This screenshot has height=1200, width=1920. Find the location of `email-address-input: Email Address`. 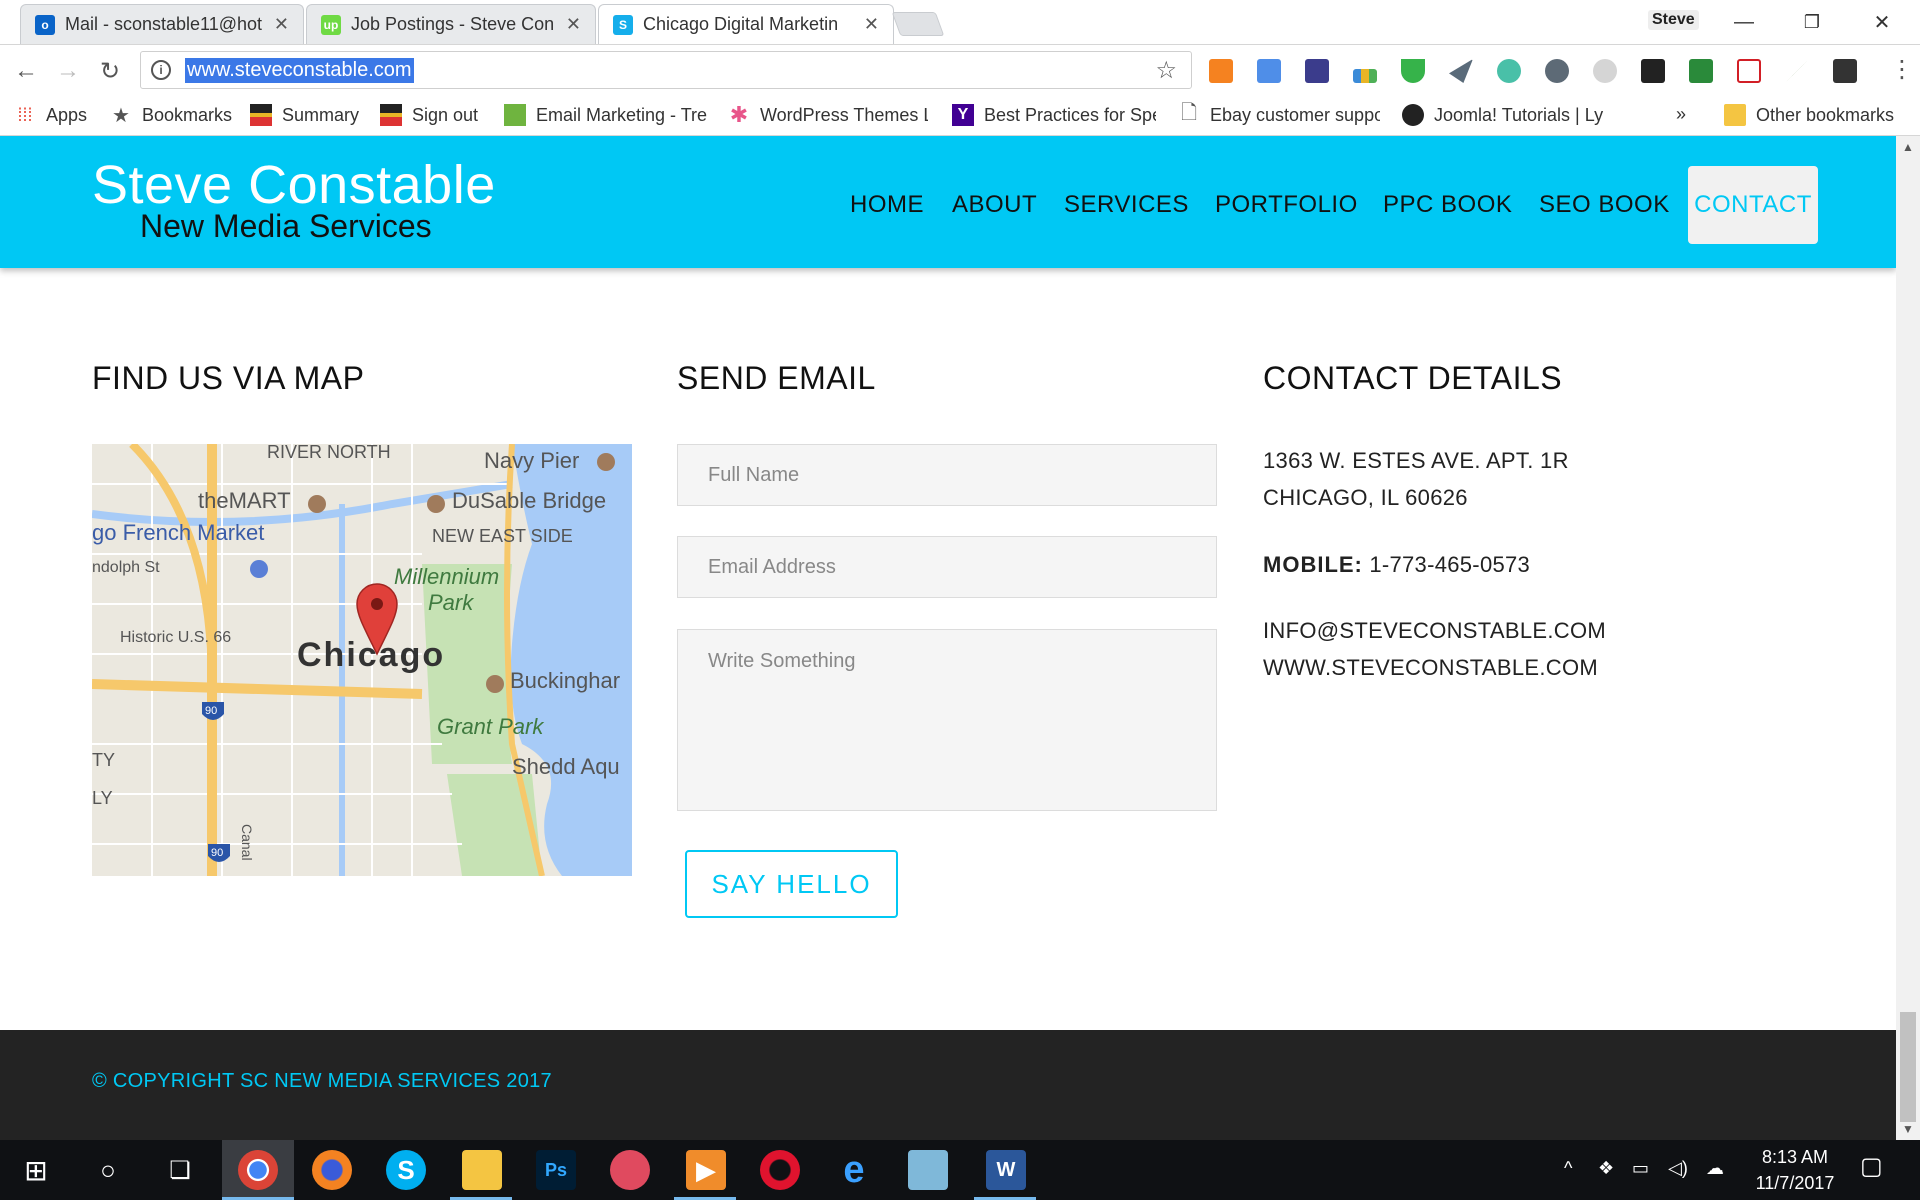

email-address-input: Email Address is located at coordinates (947, 567).